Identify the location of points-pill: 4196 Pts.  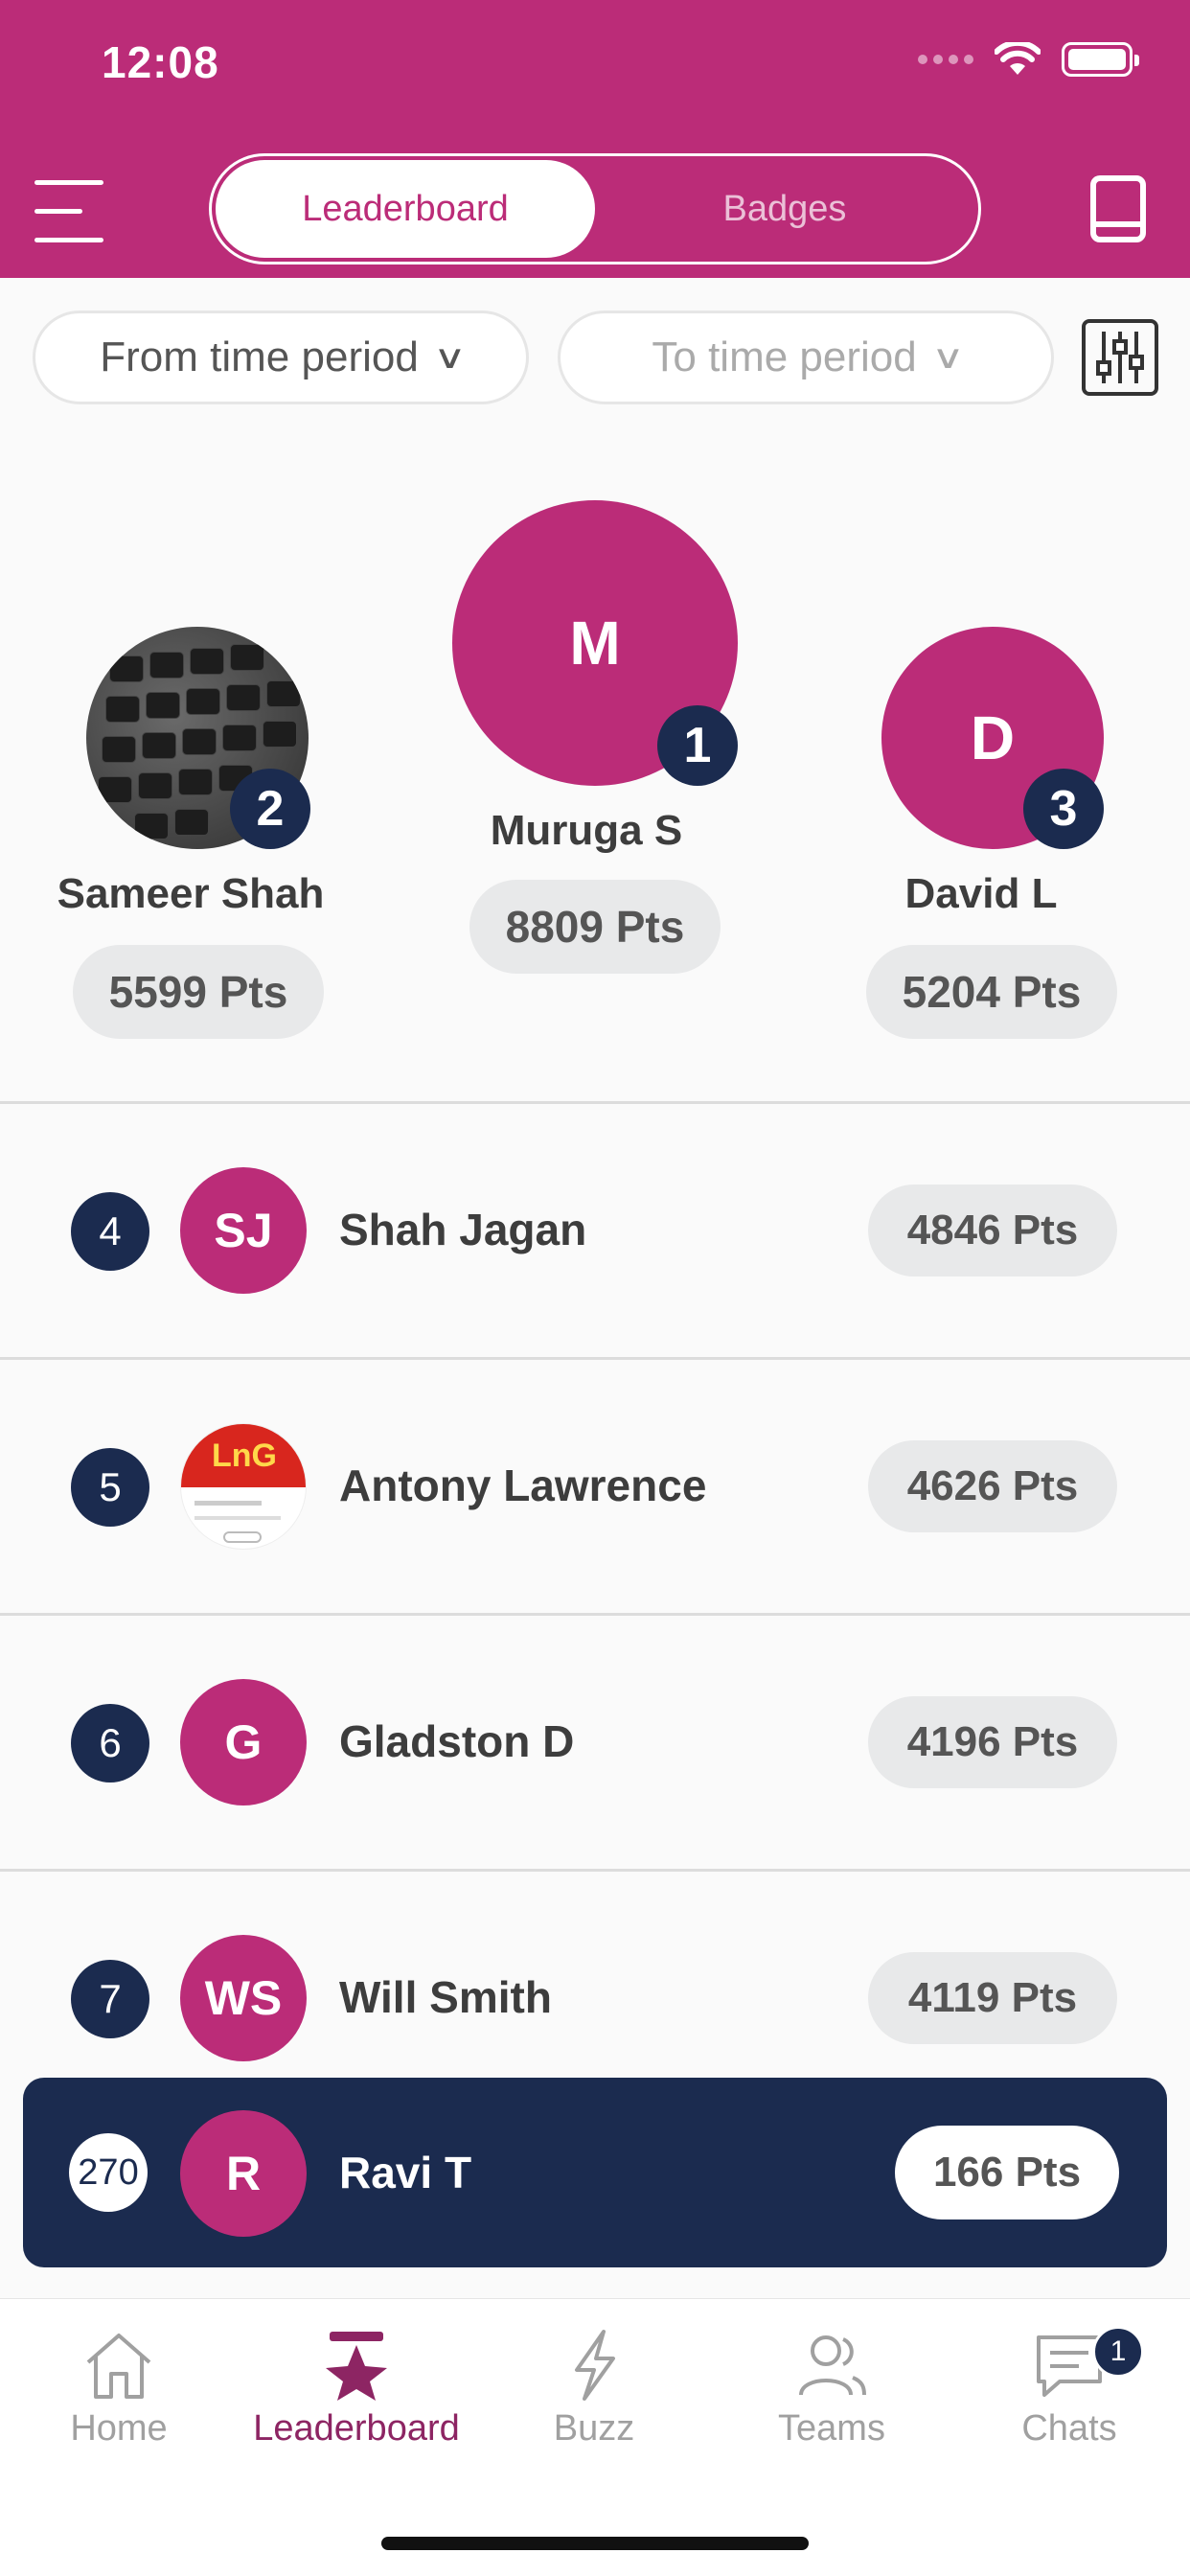
(992, 1742).